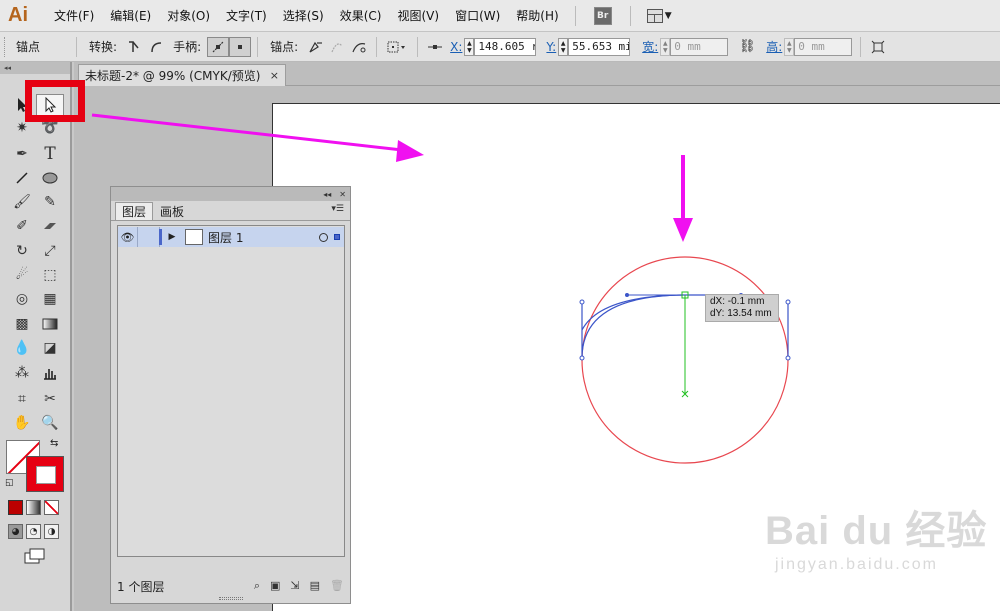 Image resolution: width=1000 pixels, height=611 pixels. What do you see at coordinates (878, 47) in the screenshot?
I see `transform-icon` at bounding box center [878, 47].